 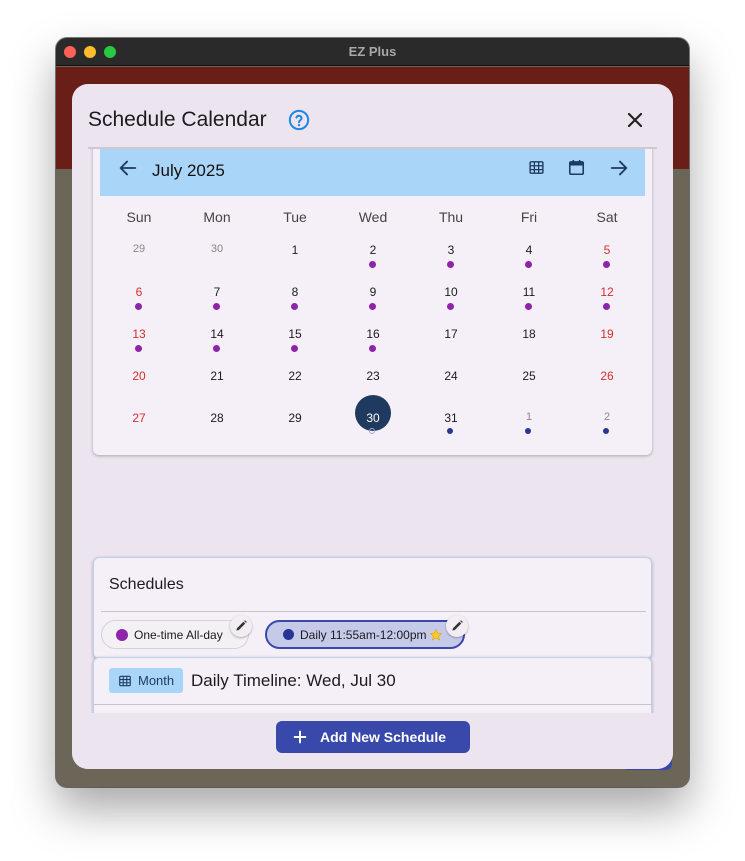 What do you see at coordinates (607, 250) in the screenshot?
I see `calendar-day: 5` at bounding box center [607, 250].